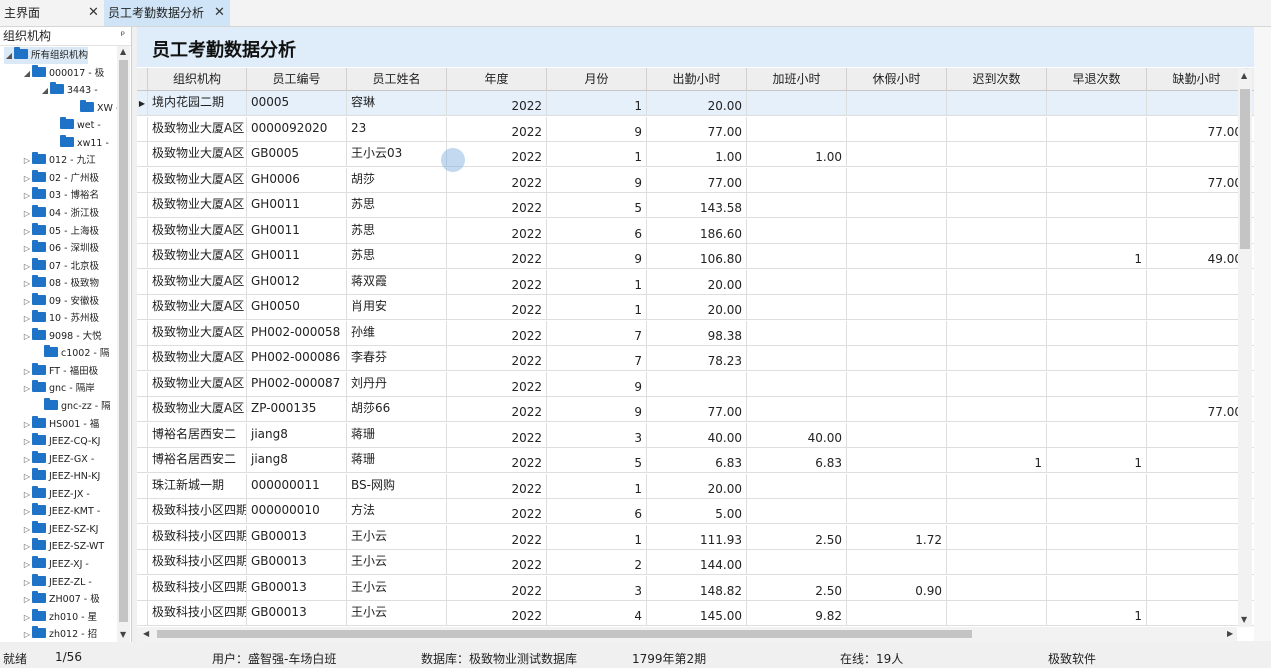 This screenshot has height=668, width=1271. I want to click on tree-item: XW -, so click(94, 108).